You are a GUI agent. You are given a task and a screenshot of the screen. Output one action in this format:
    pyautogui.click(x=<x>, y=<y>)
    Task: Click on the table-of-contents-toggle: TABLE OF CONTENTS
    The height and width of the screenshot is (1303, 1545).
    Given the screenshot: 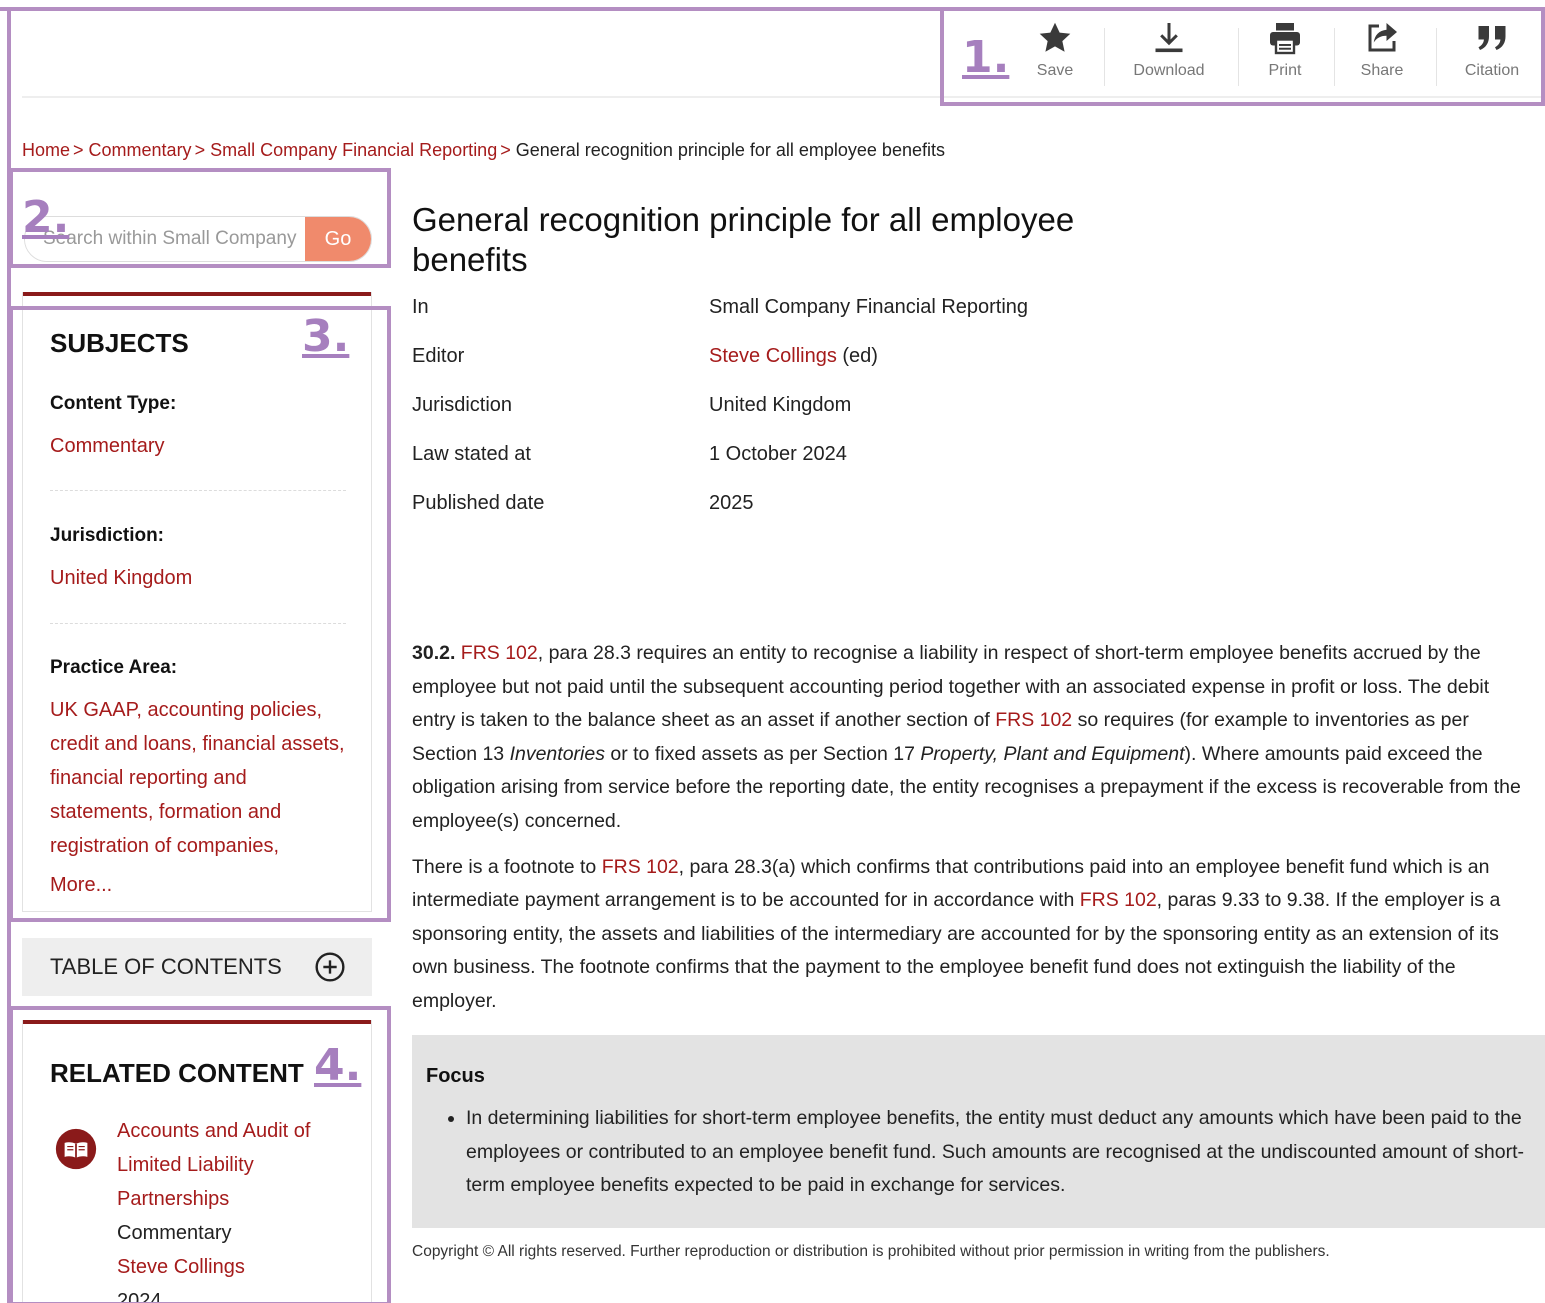 What is the action you would take?
    pyautogui.click(x=197, y=967)
    